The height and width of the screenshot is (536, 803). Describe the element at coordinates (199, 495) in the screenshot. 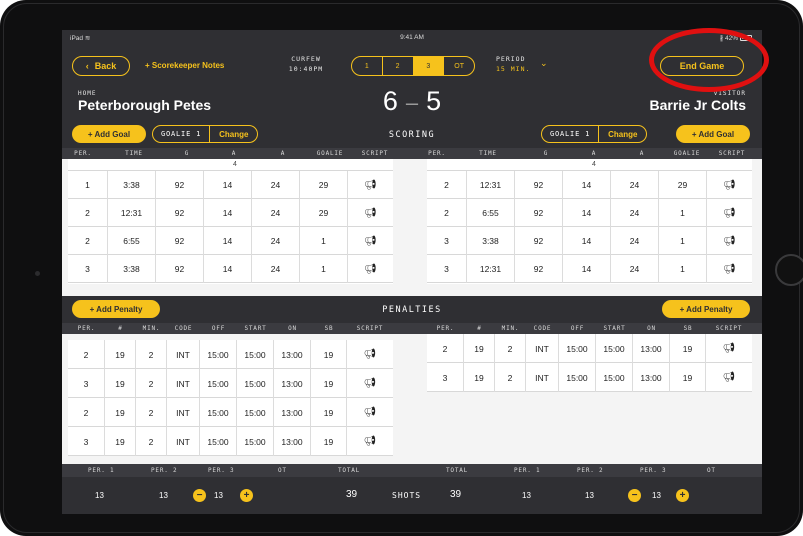

I see `home-shots-decrement-button: −` at that location.